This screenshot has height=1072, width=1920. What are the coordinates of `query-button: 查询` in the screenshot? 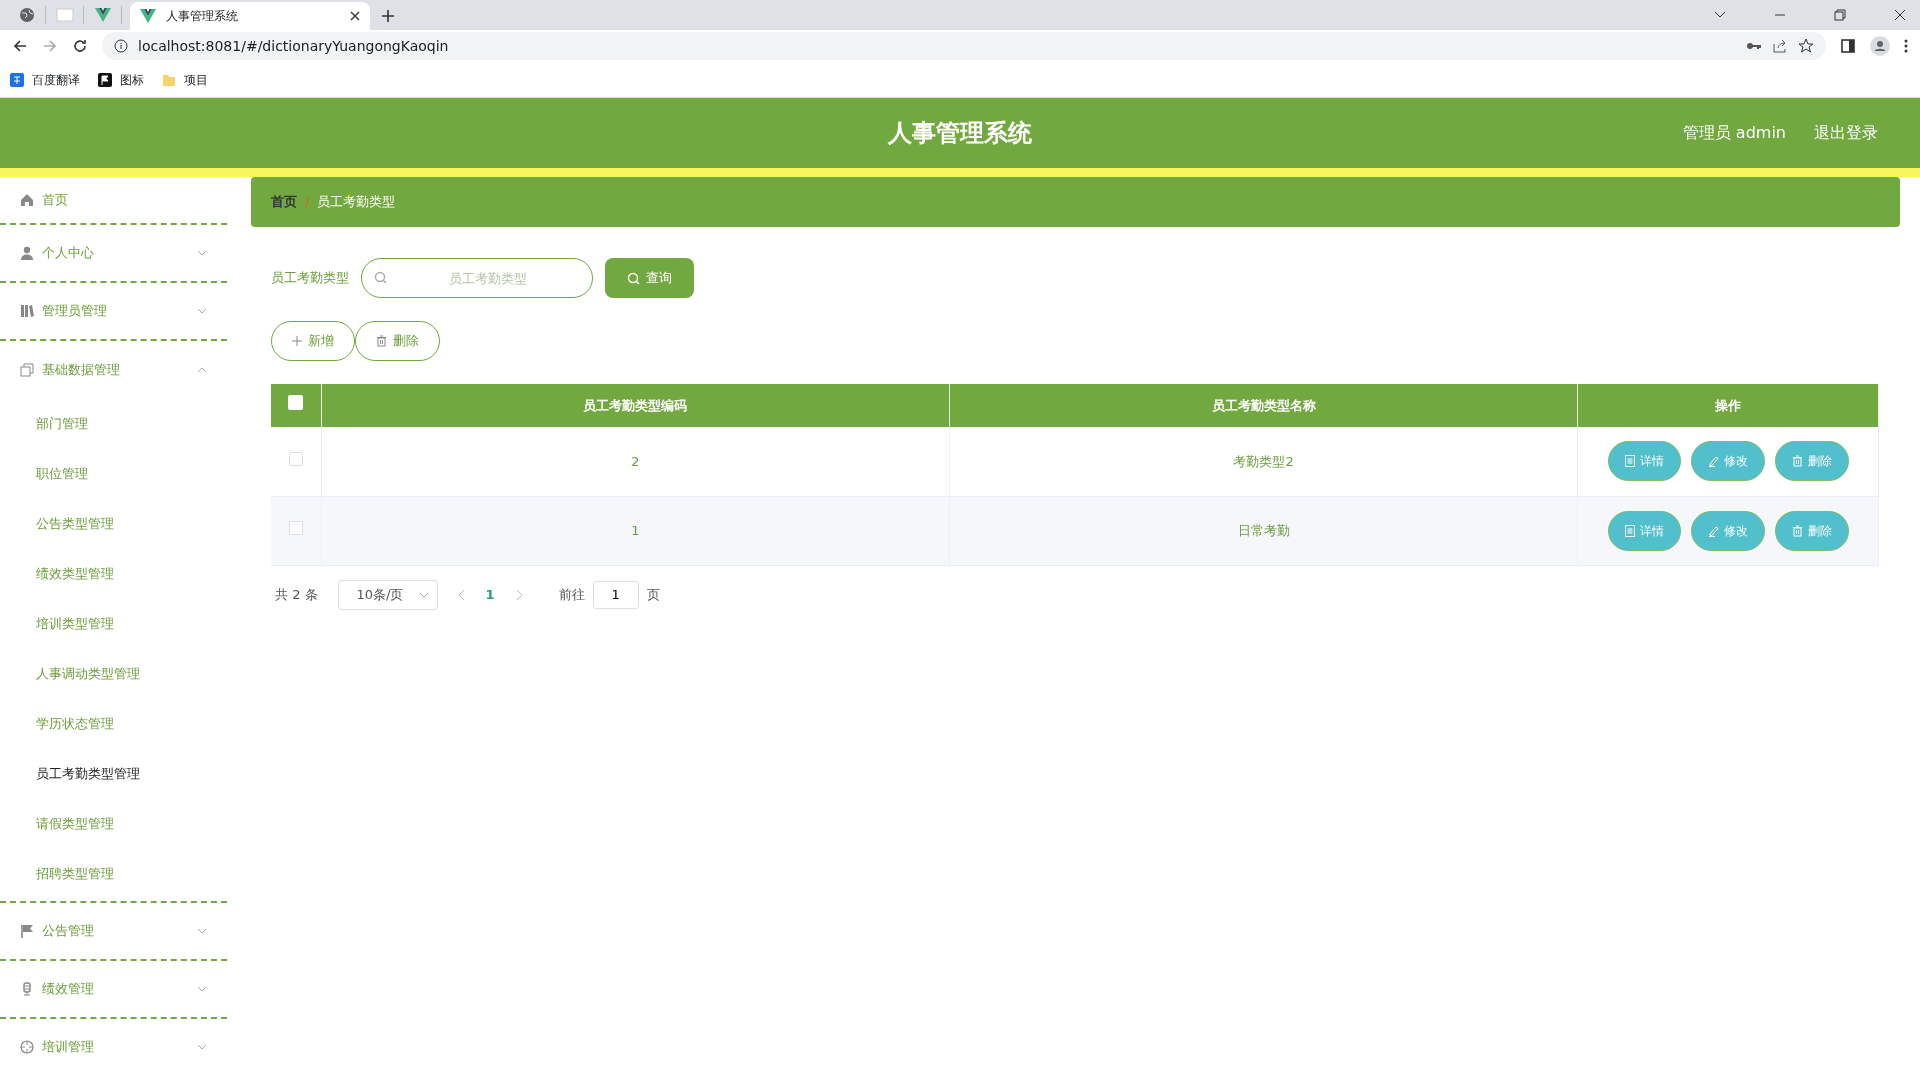 It's located at (649, 278).